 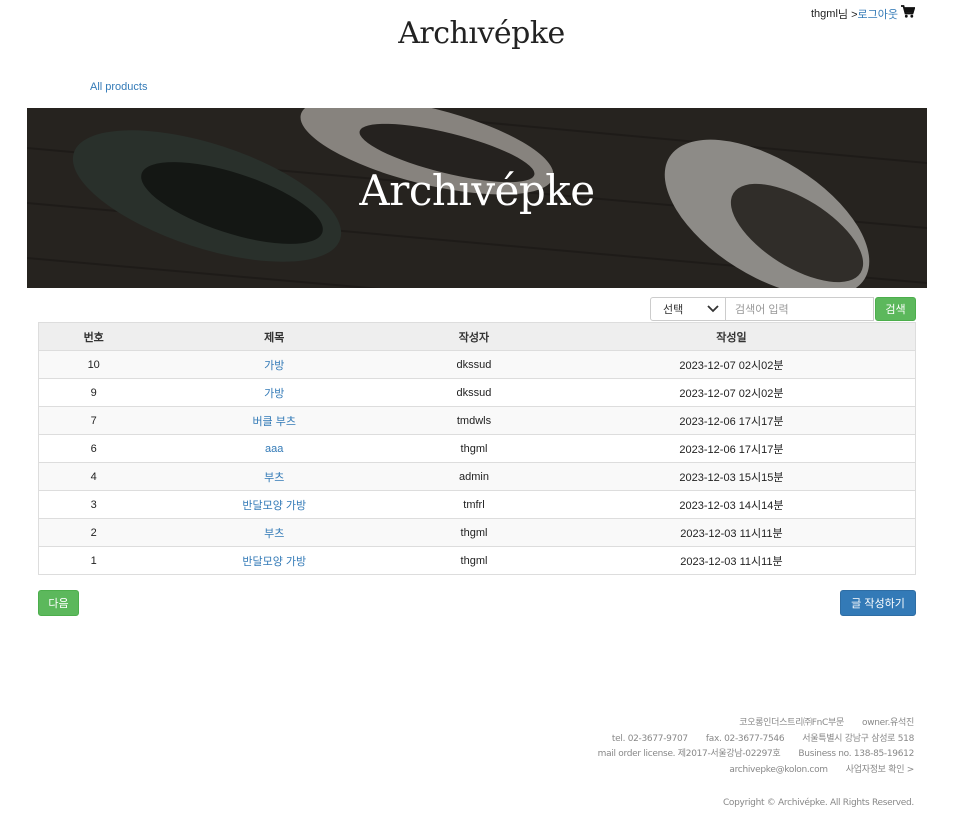 I want to click on header-title: 제목, so click(x=274, y=336).